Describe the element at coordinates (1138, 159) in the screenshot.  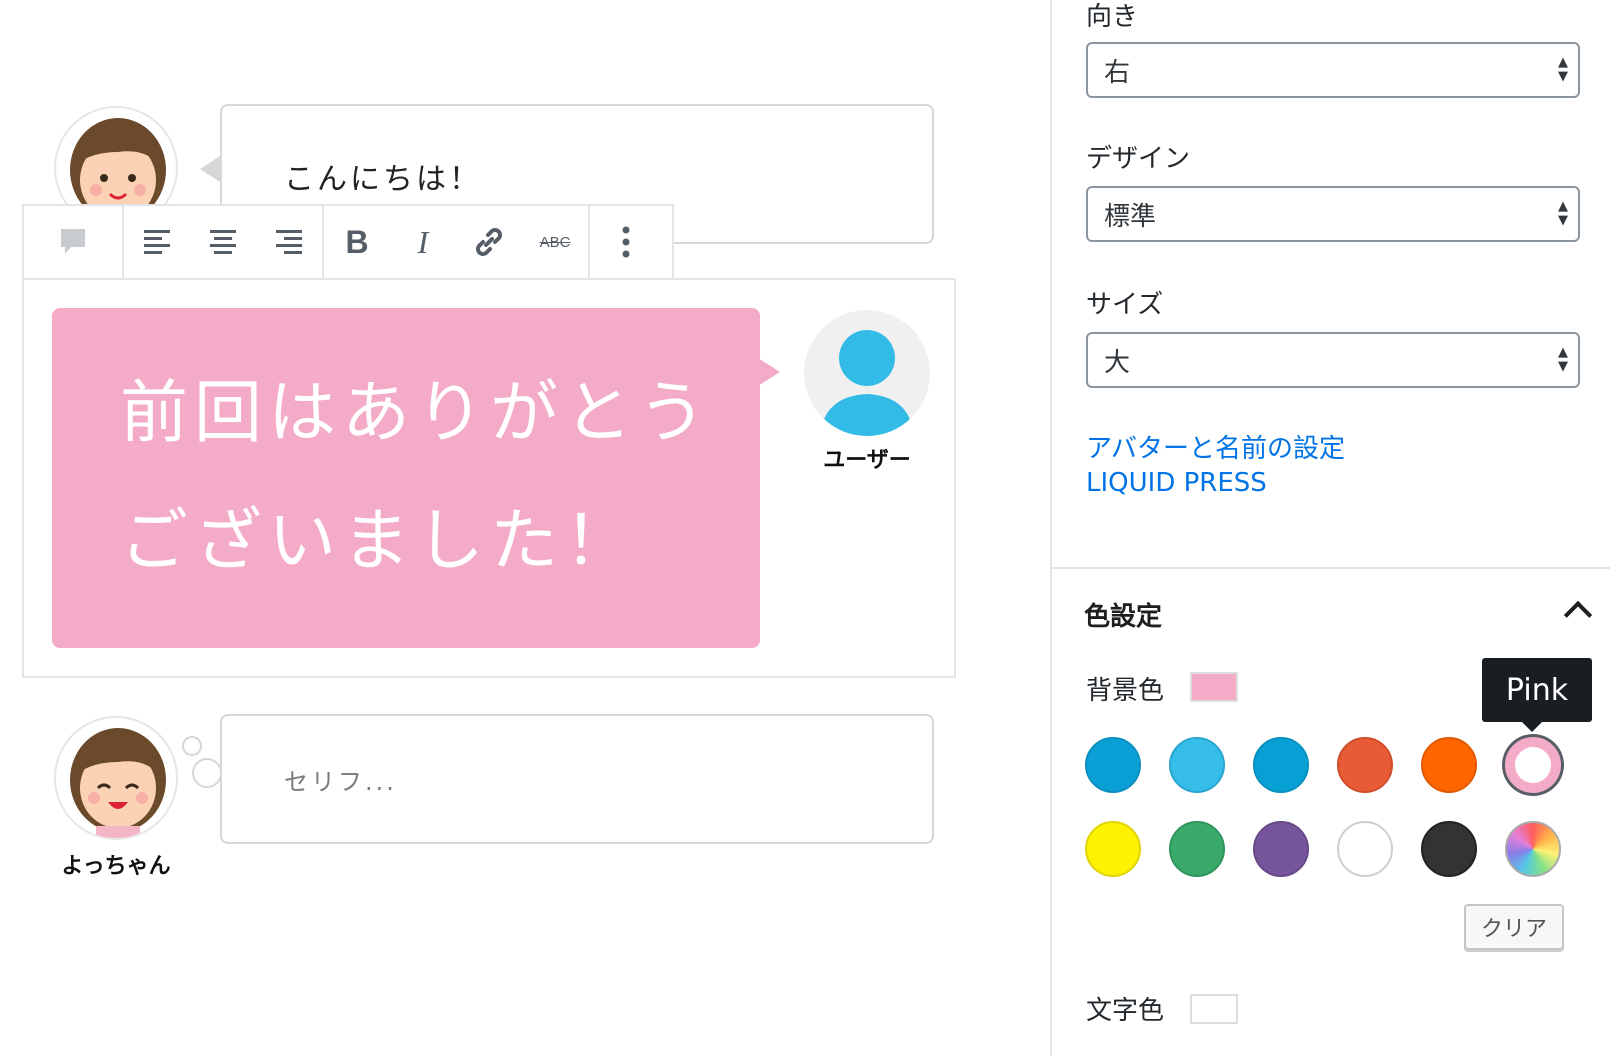
I see `design-label: デザイン` at that location.